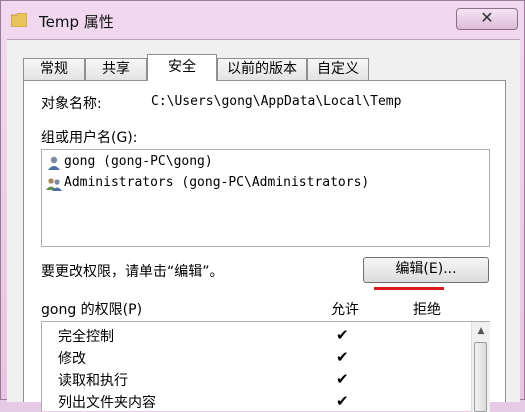 This screenshot has height=412, width=525. What do you see at coordinates (217, 182) in the screenshot?
I see `user-name: Administrators (gong-PC\Administrators)` at bounding box center [217, 182].